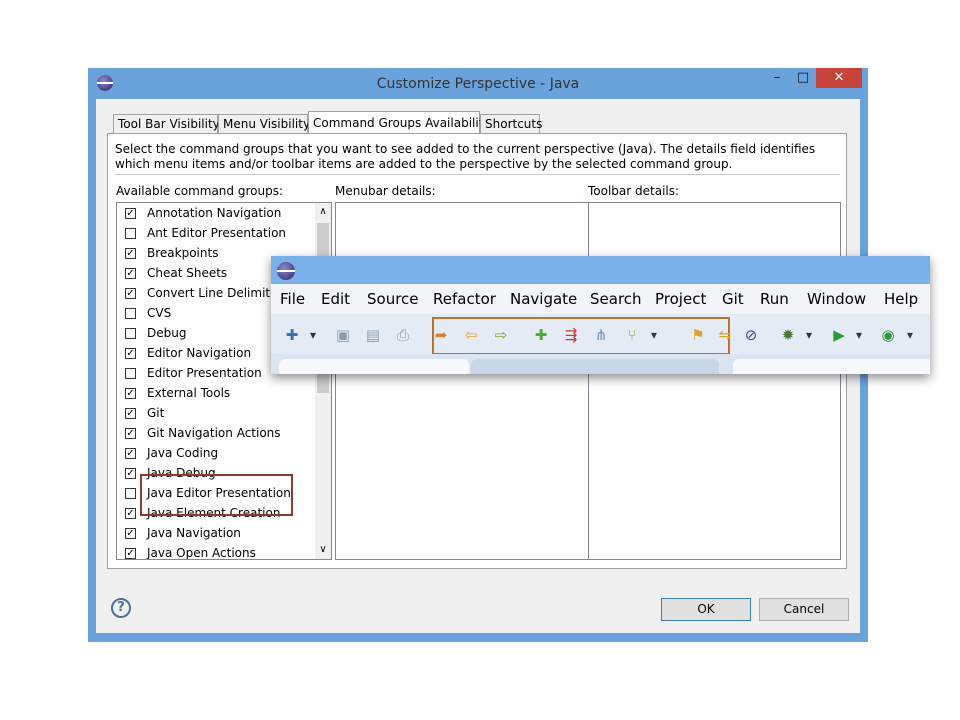  I want to click on command-group-row: ✓ Git Navigation Actions, so click(217, 434).